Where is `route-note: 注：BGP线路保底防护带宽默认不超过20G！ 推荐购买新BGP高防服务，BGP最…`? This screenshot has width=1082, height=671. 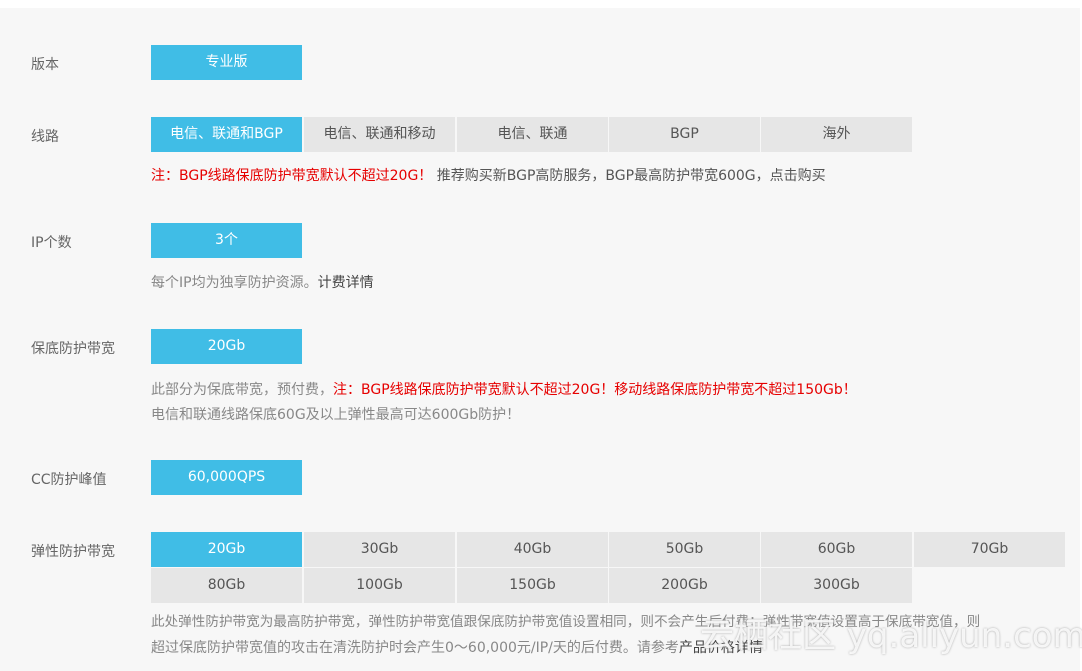 route-note: 注：BGP线路保底防护带宽默认不超过20G！ 推荐购买新BGP高防服务，BGP最… is located at coordinates (488, 176).